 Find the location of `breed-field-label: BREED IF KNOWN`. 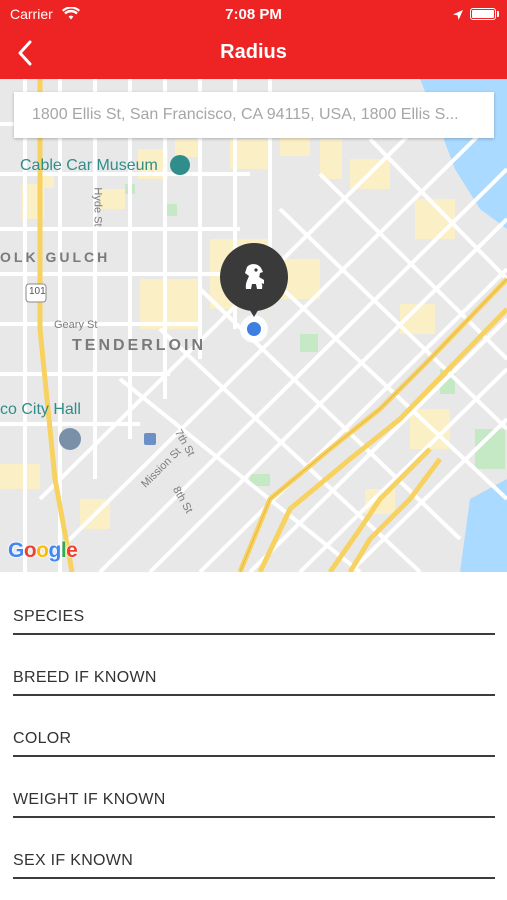

breed-field-label: BREED IF KNOWN is located at coordinates (85, 677).